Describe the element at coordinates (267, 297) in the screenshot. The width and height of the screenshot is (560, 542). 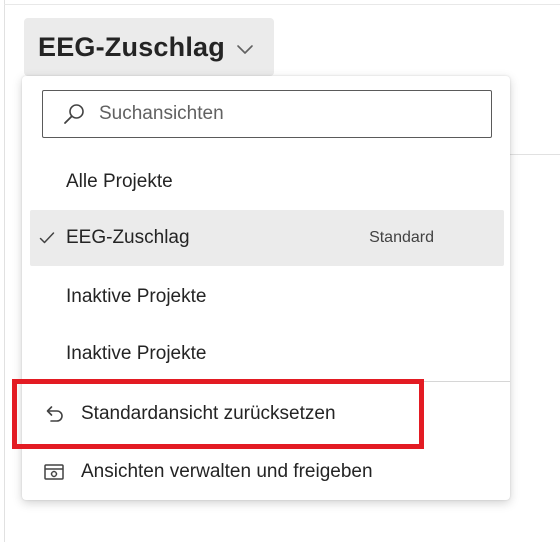
I see `view-item-inaktive-projekte: Inaktive Projekte` at that location.